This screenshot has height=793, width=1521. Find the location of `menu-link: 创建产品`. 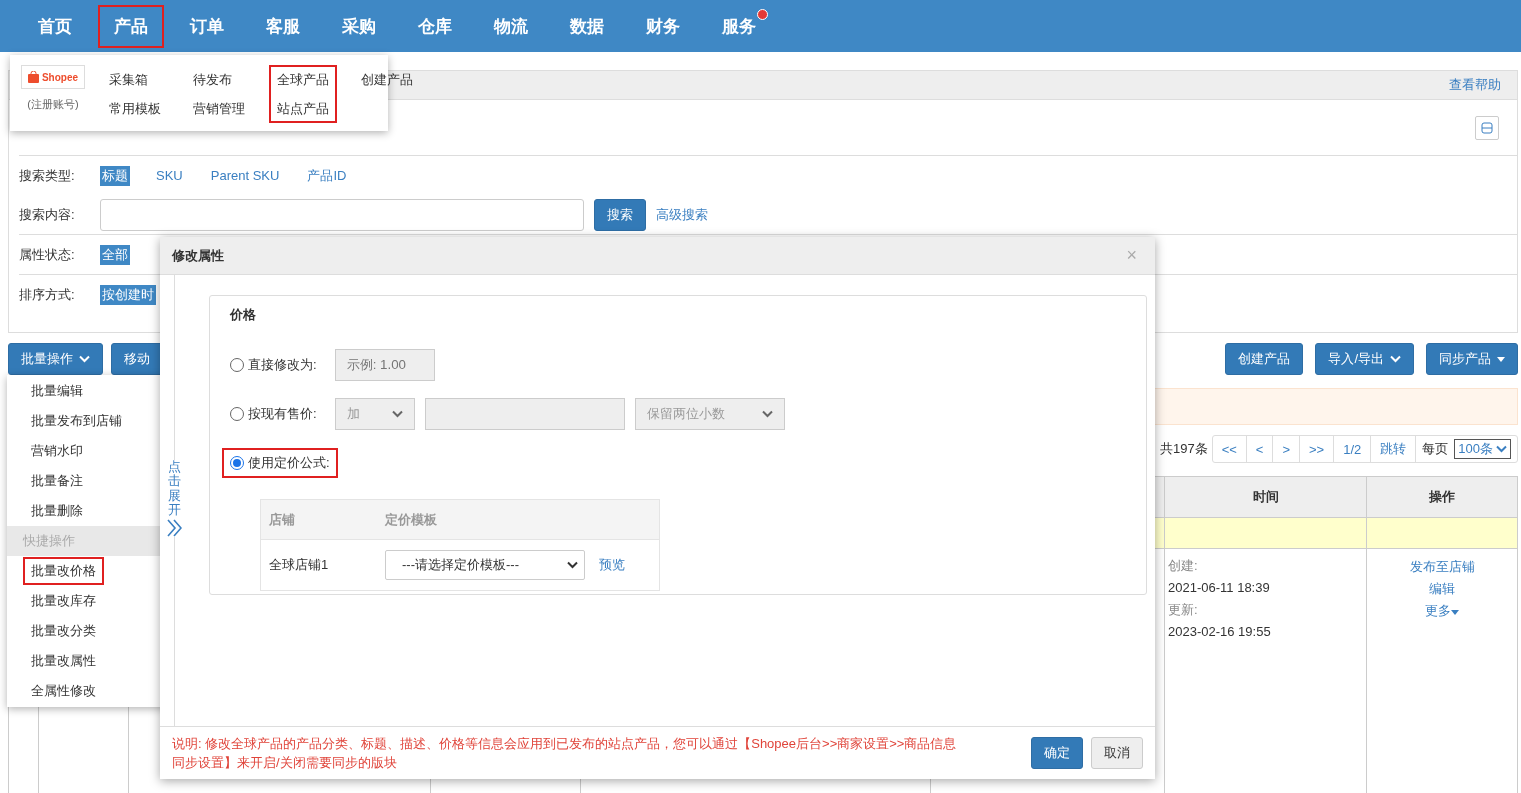

menu-link: 创建产品 is located at coordinates (387, 80).